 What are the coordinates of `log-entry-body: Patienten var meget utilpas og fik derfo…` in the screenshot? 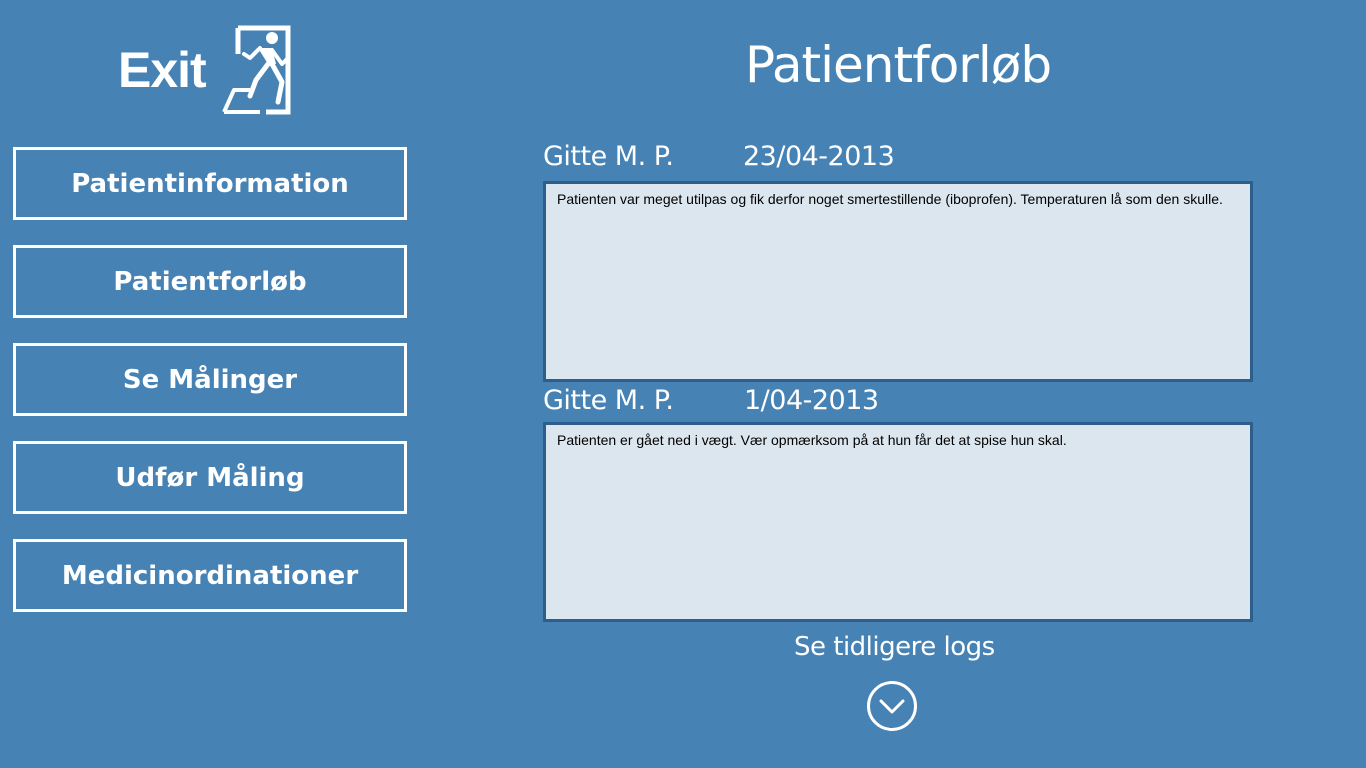 It's located at (890, 199).